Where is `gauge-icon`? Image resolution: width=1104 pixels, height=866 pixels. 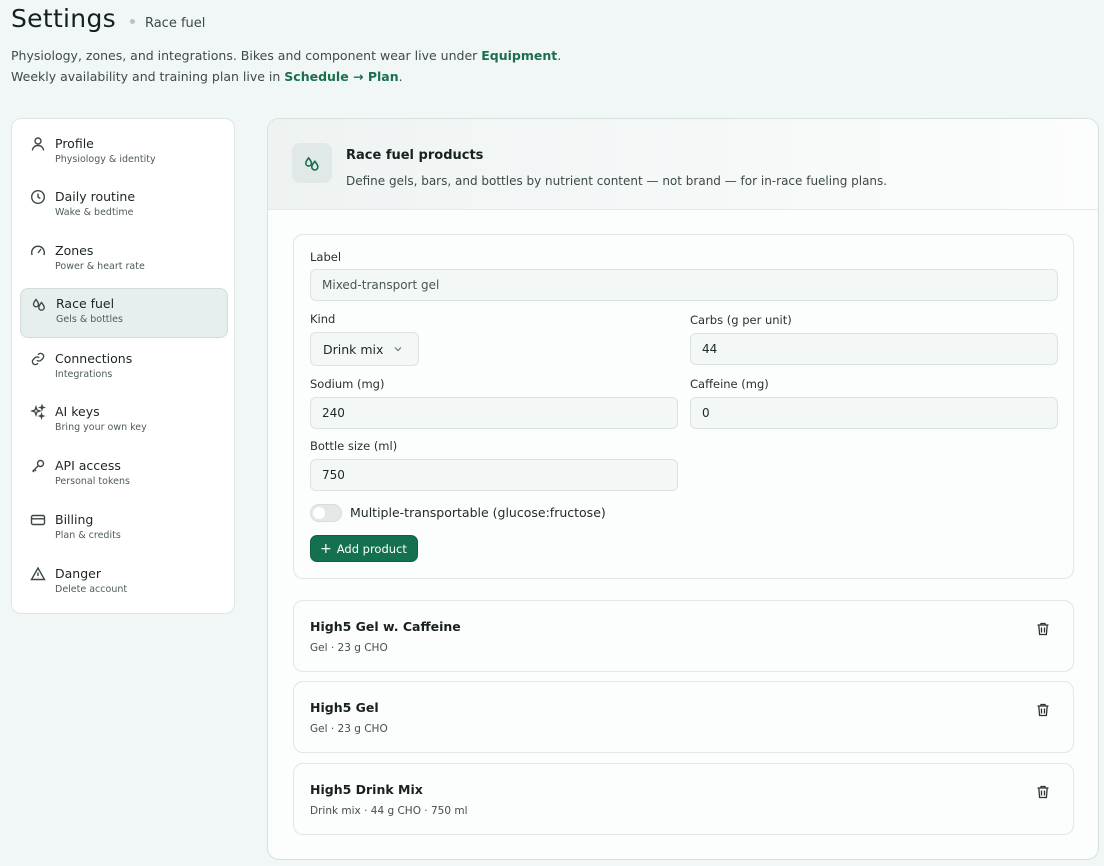 gauge-icon is located at coordinates (38, 251).